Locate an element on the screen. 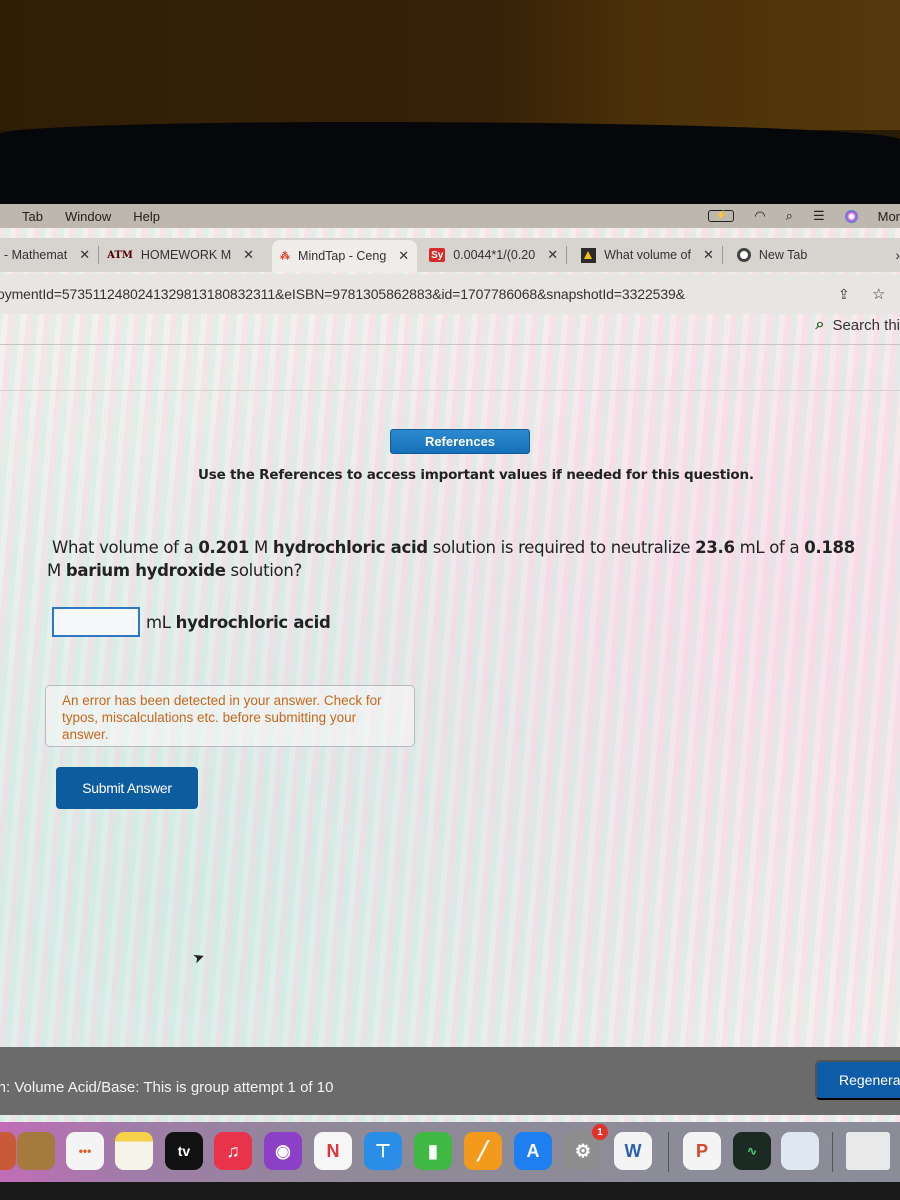 This screenshot has width=900, height=1200. battery-charging-icon: ⚡ is located at coordinates (721, 216).